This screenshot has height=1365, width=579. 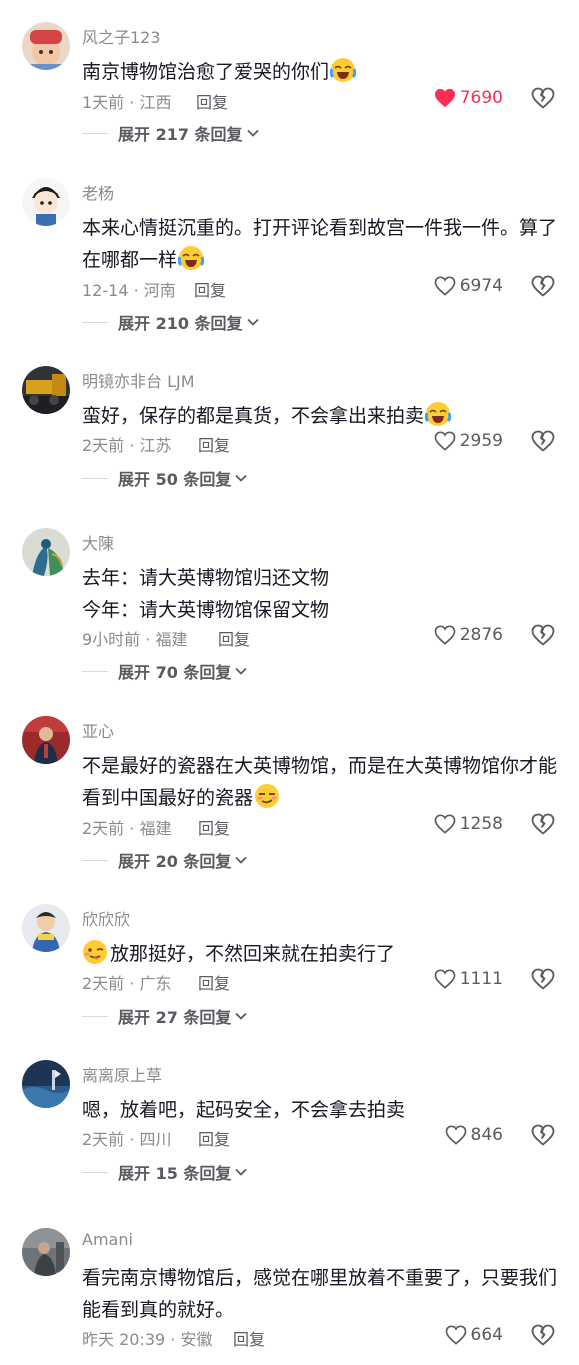 I want to click on comment-text-line-1: 去年：请大英博物馆归还文物, so click(x=206, y=578).